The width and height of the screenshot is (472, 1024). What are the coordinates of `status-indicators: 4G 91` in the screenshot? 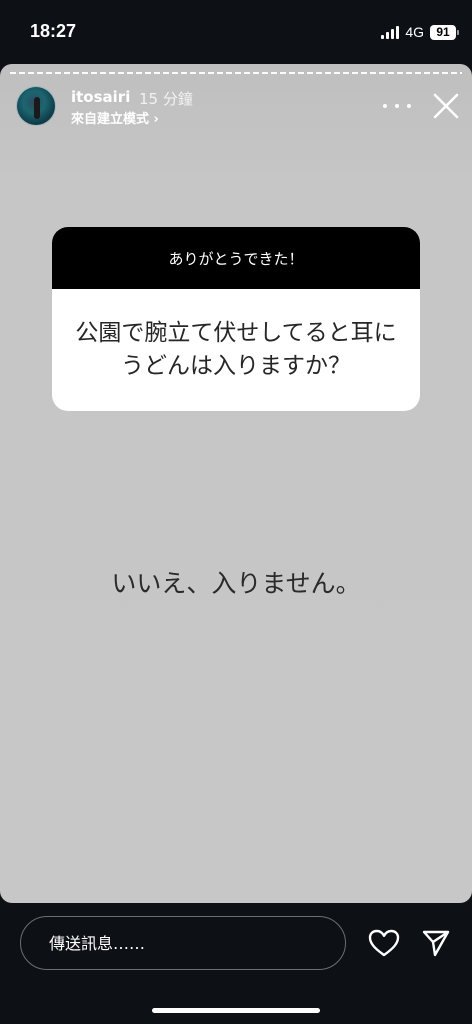 It's located at (420, 32).